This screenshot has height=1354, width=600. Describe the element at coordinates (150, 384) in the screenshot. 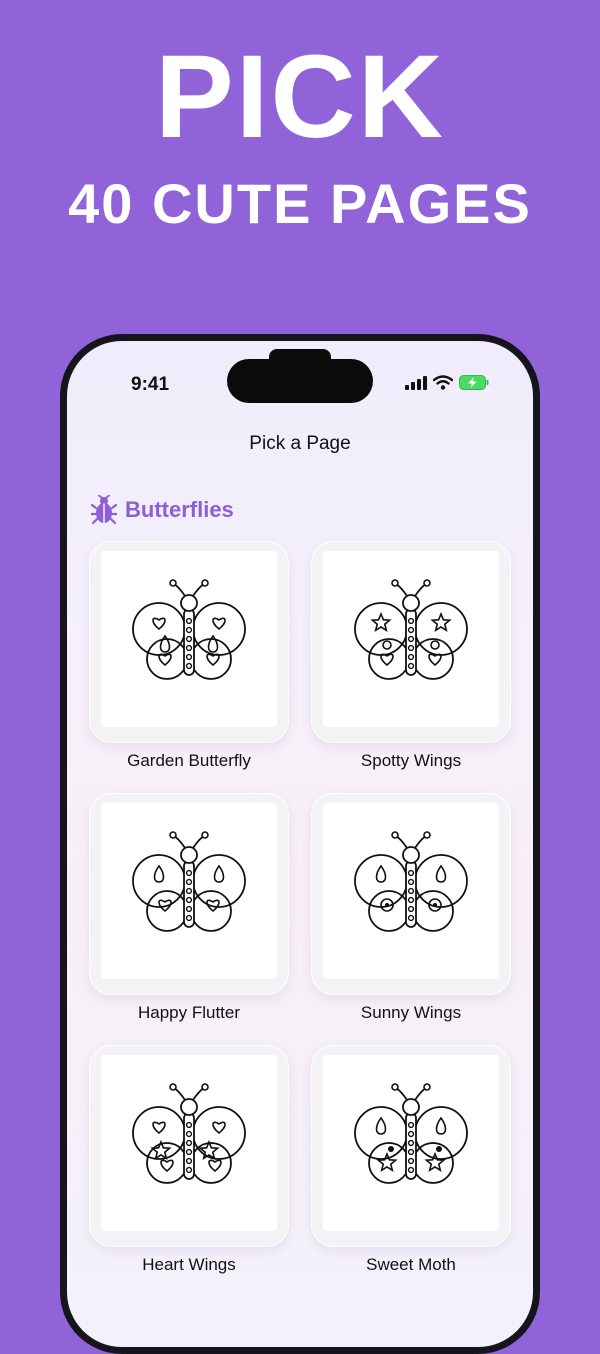

I see `status-time: 9:41` at that location.